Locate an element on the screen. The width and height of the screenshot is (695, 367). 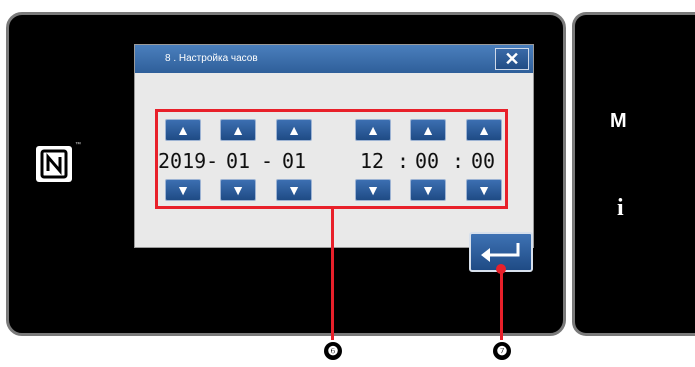
trademark-mark: ™ is located at coordinates (78, 145).